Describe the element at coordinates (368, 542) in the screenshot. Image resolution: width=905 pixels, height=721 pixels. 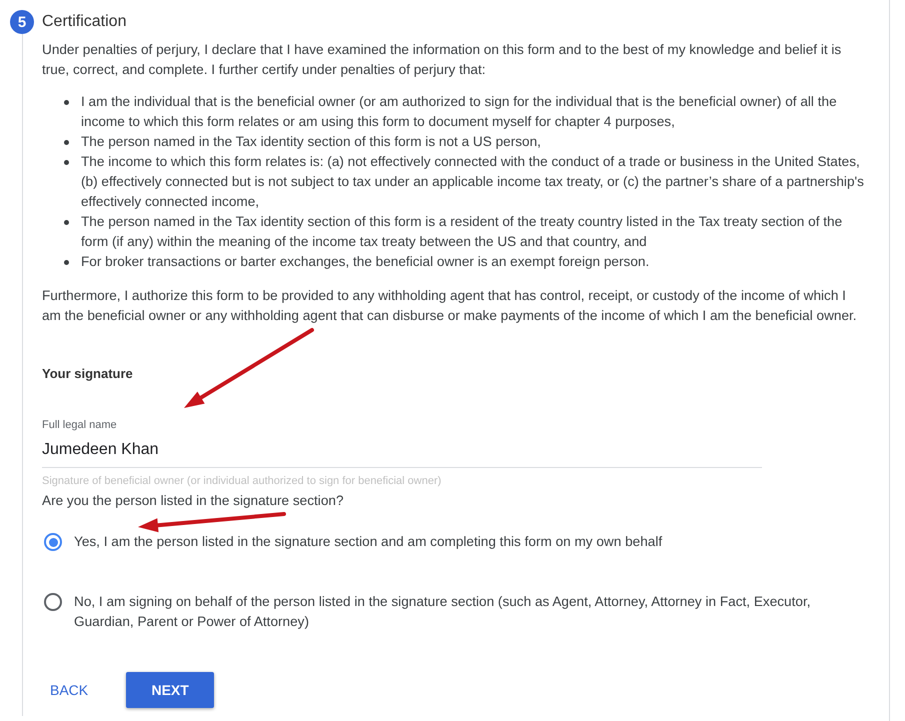
I see `option-label: Yes, I am the person listed in the signature section and am completing this form on my own behalf` at that location.